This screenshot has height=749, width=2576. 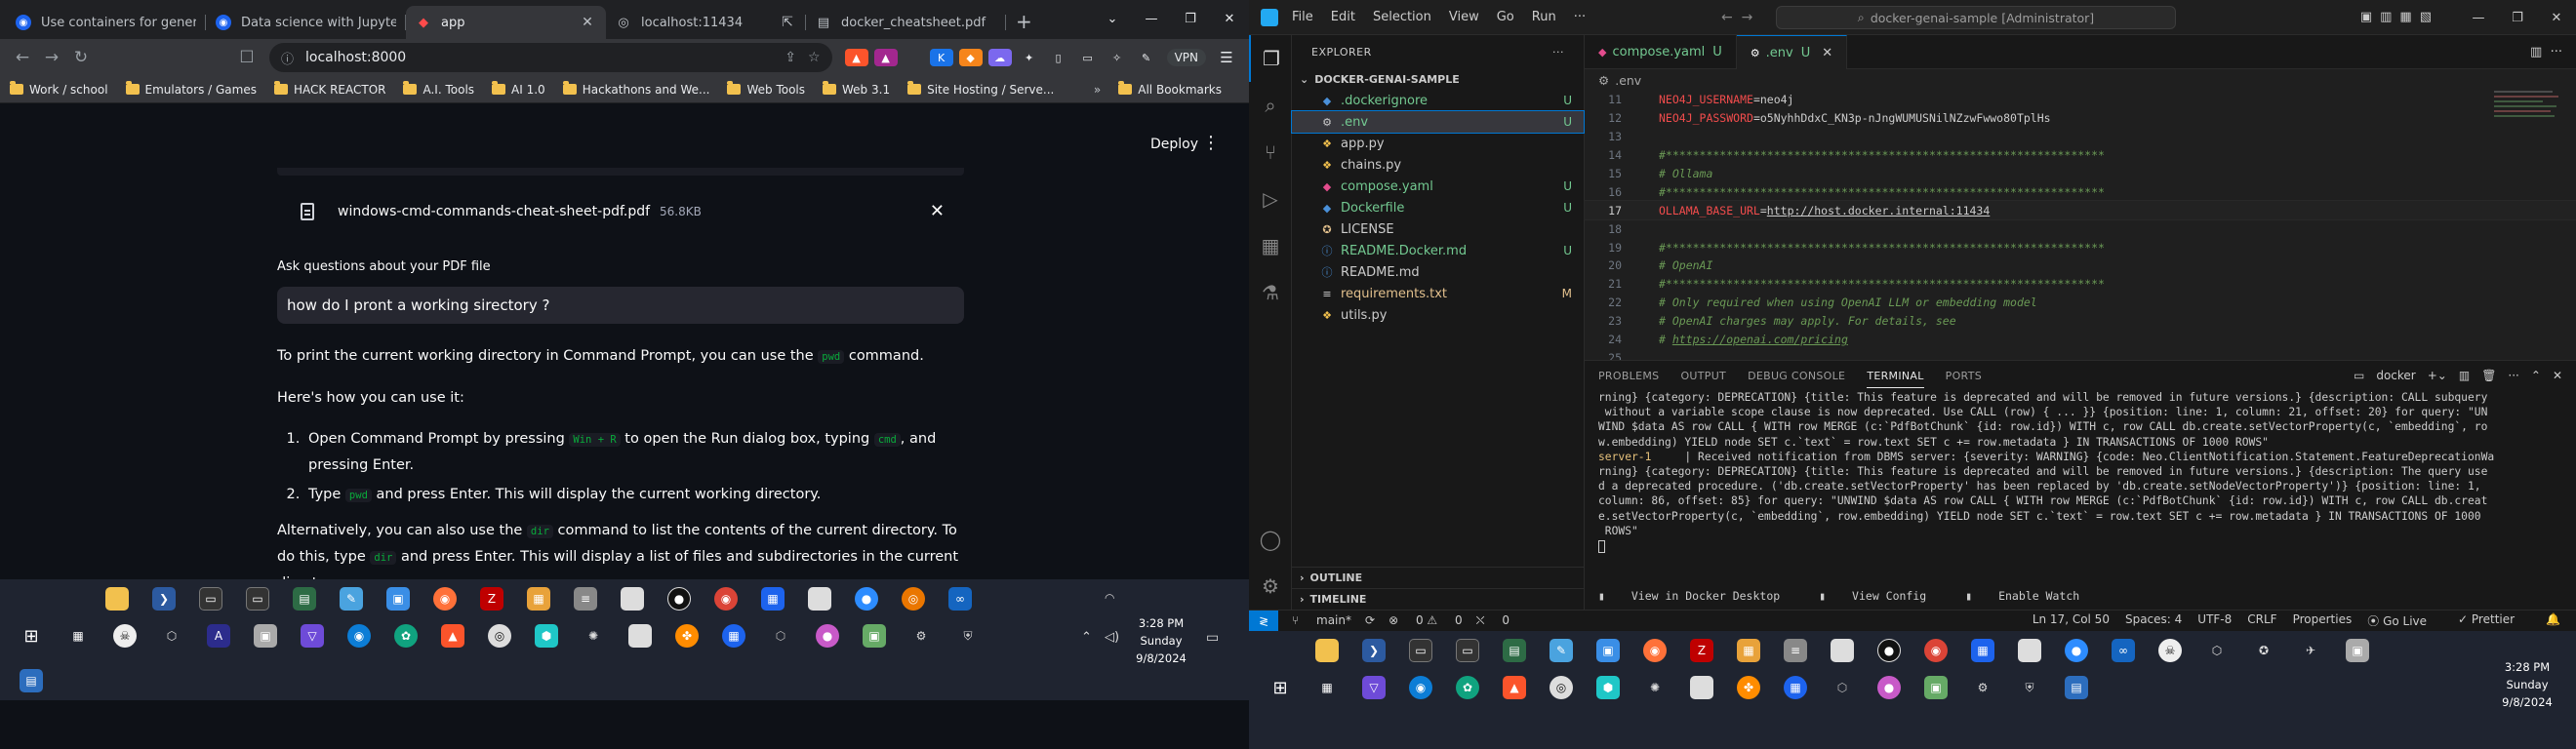 What do you see at coordinates (937, 211) in the screenshot?
I see `remove-file-icon: ✕` at bounding box center [937, 211].